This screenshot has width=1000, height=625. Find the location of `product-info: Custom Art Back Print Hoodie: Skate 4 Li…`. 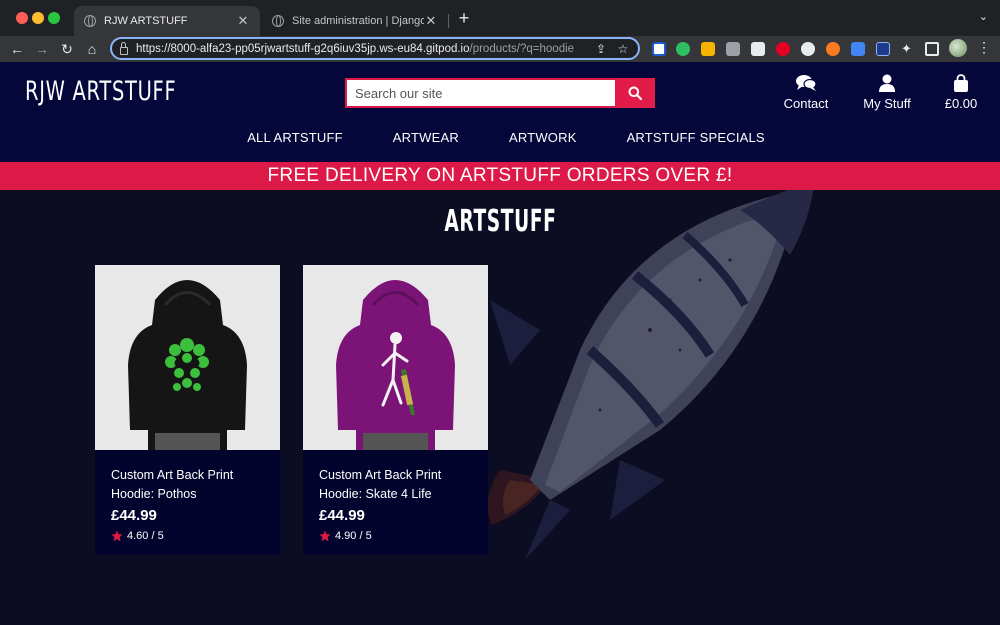

product-info: Custom Art Back Print Hoodie: Skate 4 Li… is located at coordinates (395, 496).